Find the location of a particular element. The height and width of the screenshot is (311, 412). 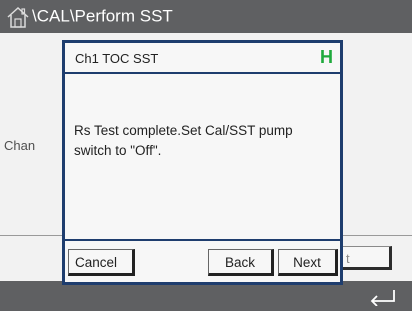

dialog-divider is located at coordinates (202, 240).